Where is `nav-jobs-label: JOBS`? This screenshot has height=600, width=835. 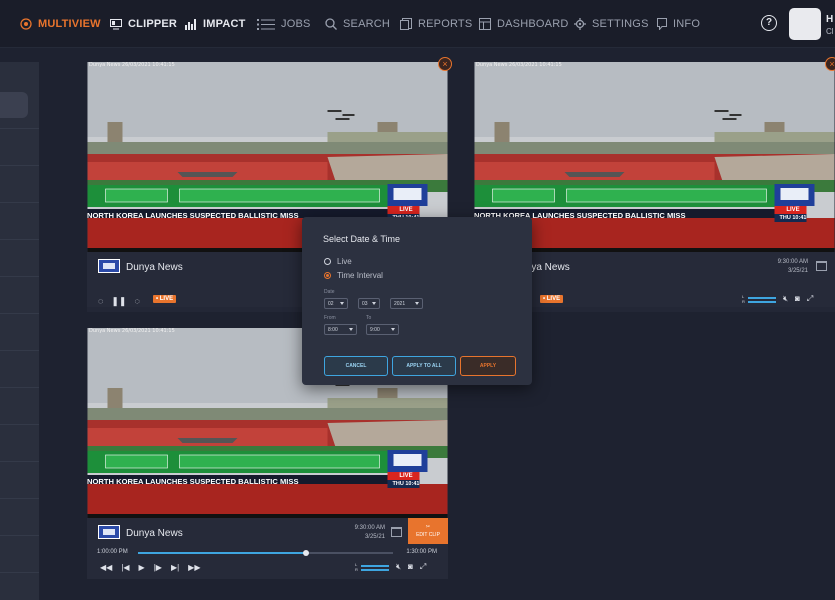
nav-jobs-label: JOBS is located at coordinates (296, 24).